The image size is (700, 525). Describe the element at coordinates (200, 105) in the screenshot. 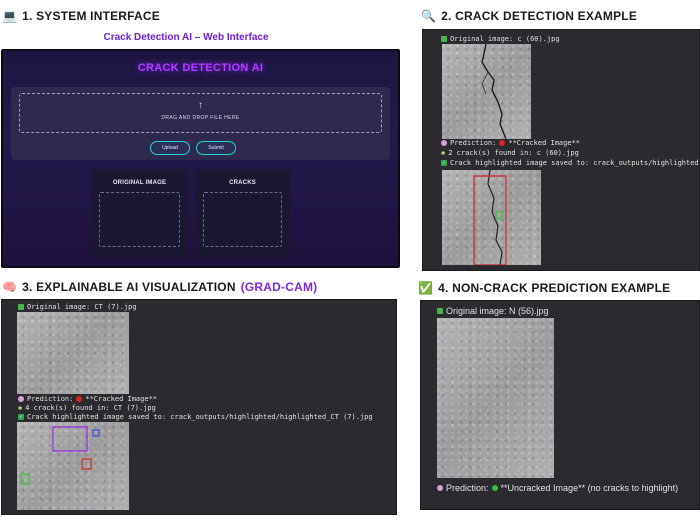

I see `upload-arrow-icon: ↑` at that location.